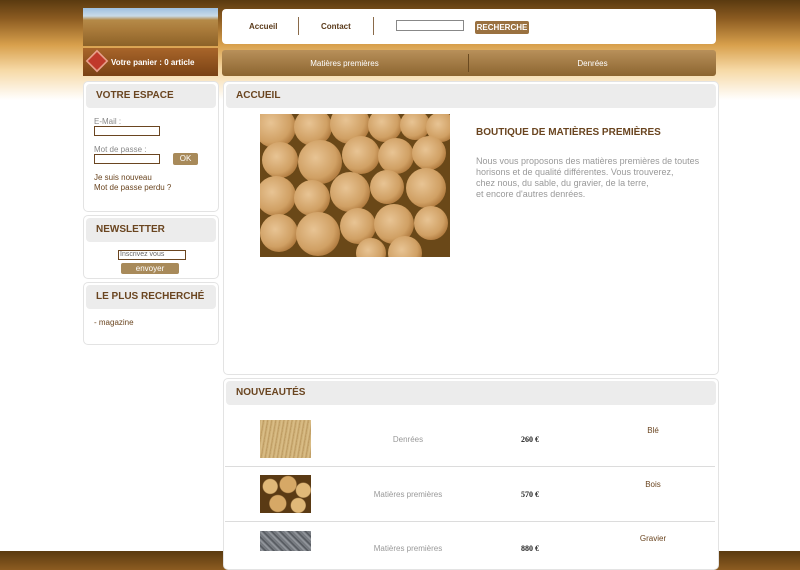 The width and height of the screenshot is (800, 570). I want to click on category-denrees: Denrées, so click(592, 63).